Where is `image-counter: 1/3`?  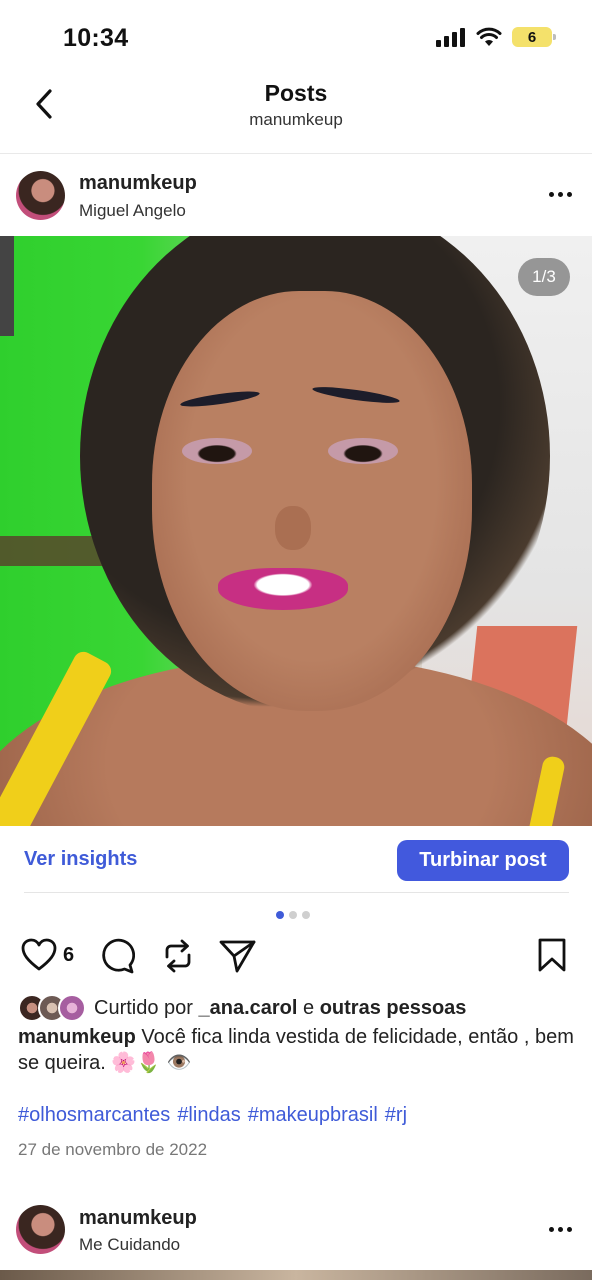
image-counter: 1/3 is located at coordinates (544, 277).